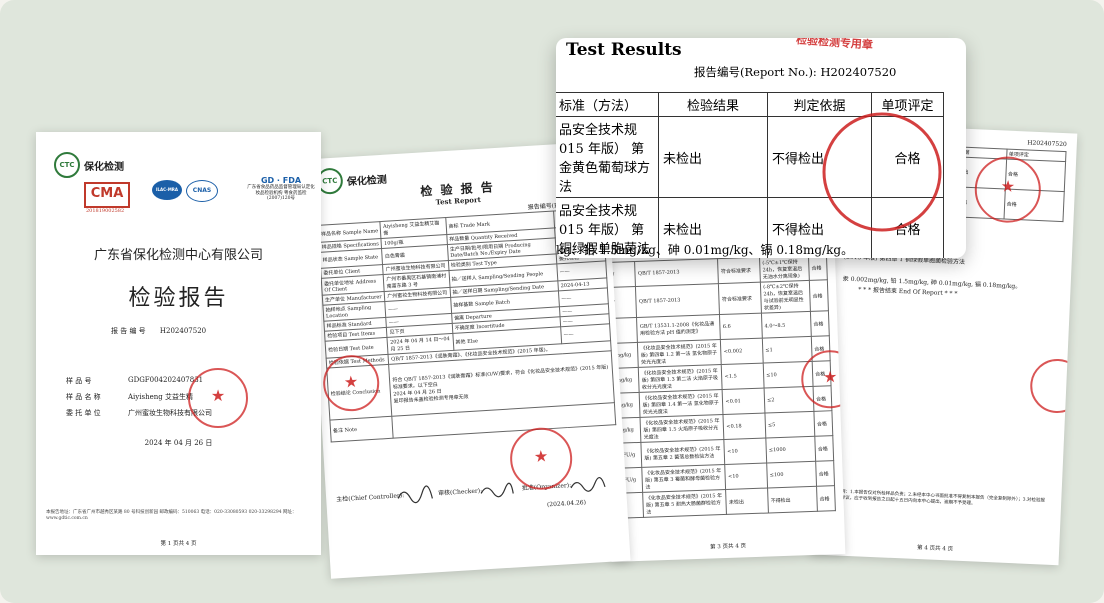 The width and height of the screenshot is (1104, 603). I want to click on cma-number: 201819002582, so click(105, 211).